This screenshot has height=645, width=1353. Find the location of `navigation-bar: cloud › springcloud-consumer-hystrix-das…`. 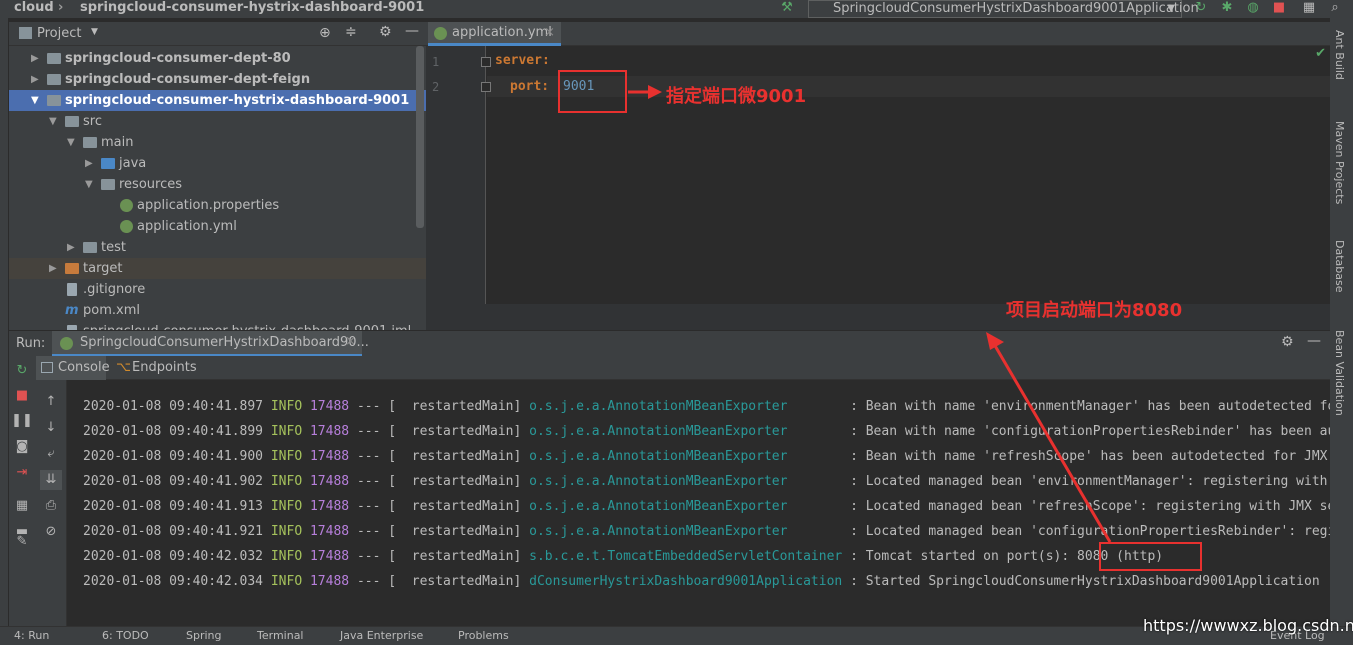

navigation-bar: cloud › springcloud-consumer-hystrix-das… is located at coordinates (676, 9).